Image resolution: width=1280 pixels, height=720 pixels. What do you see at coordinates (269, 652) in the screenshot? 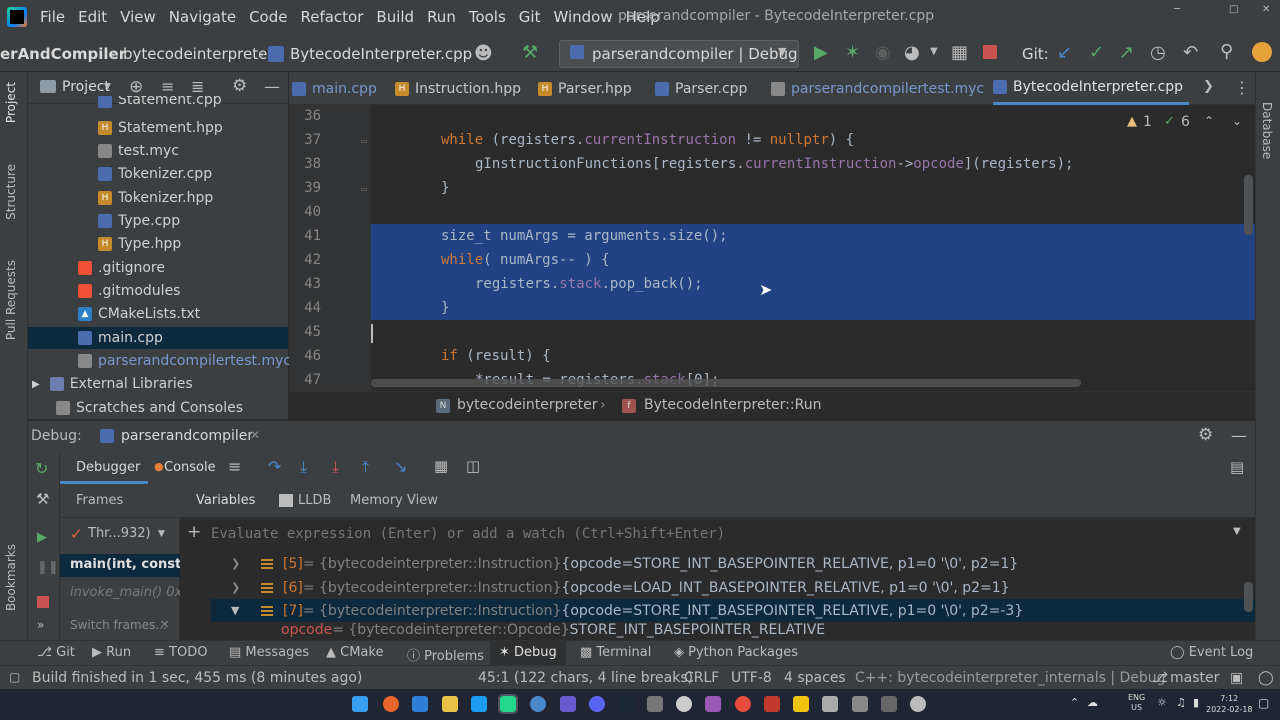
I see `toolwindow-messages: ▤ Messages` at bounding box center [269, 652].